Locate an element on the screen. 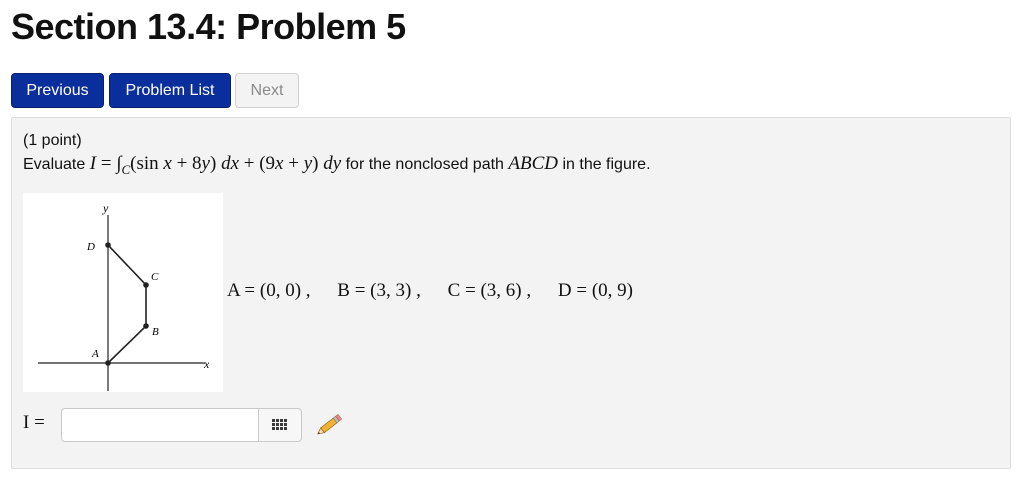 The width and height of the screenshot is (1024, 485). answer-input is located at coordinates (160, 425).